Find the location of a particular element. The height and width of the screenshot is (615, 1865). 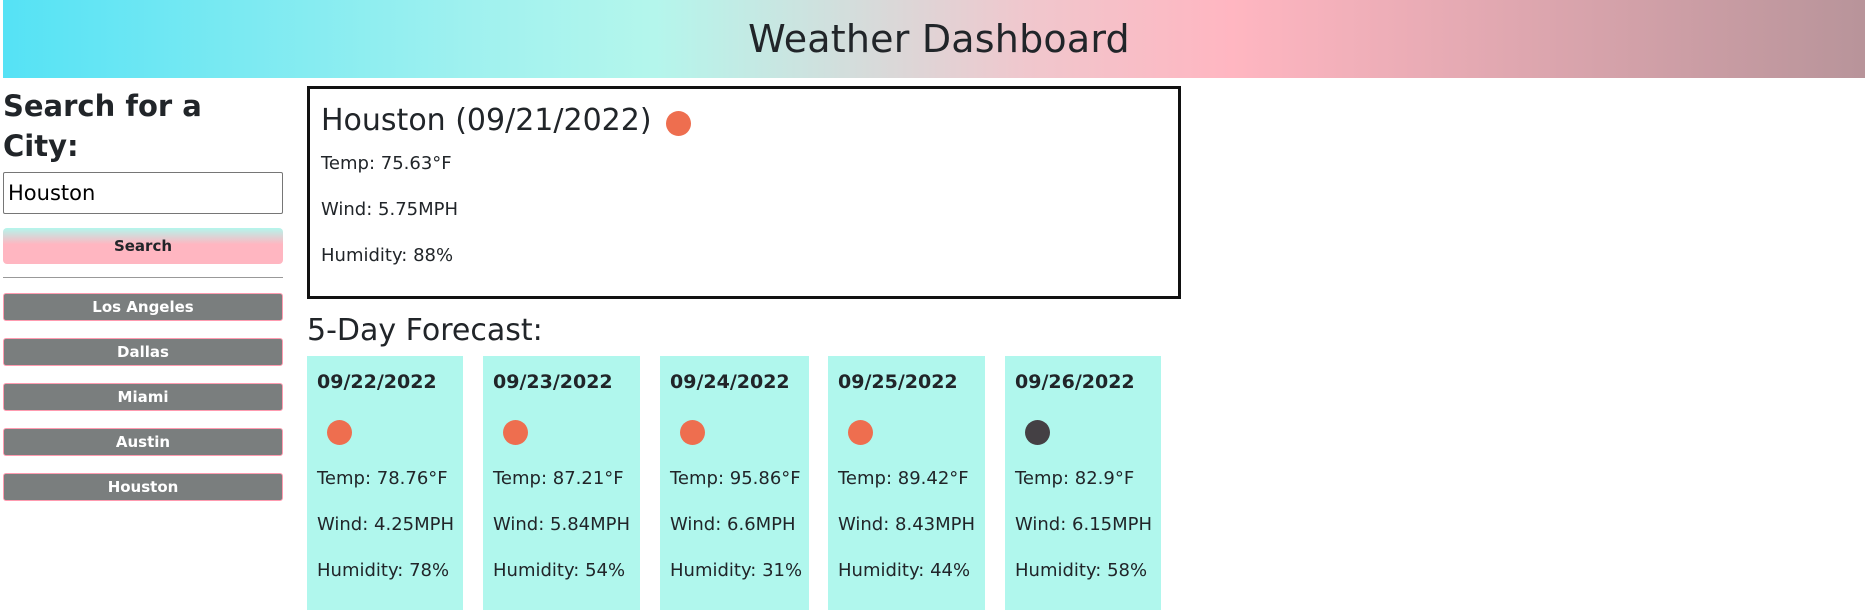

page-title: Weather Dashboard is located at coordinates (939, 39).